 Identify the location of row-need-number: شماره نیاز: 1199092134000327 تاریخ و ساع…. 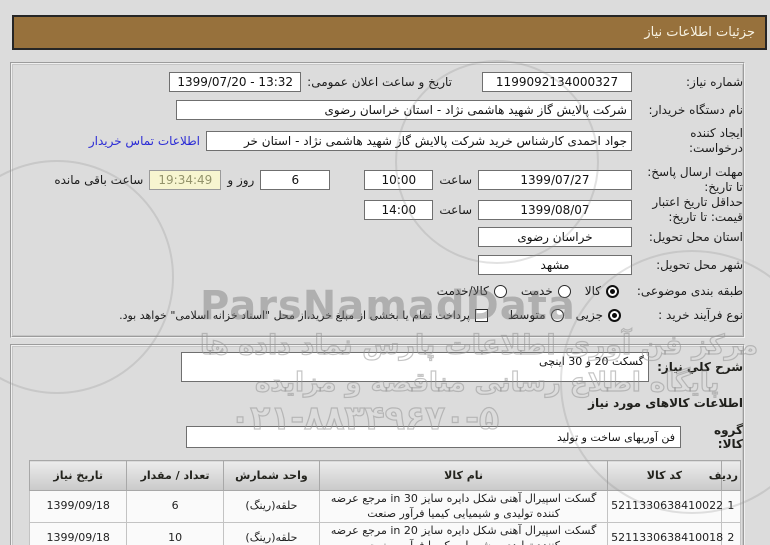
(378, 82).